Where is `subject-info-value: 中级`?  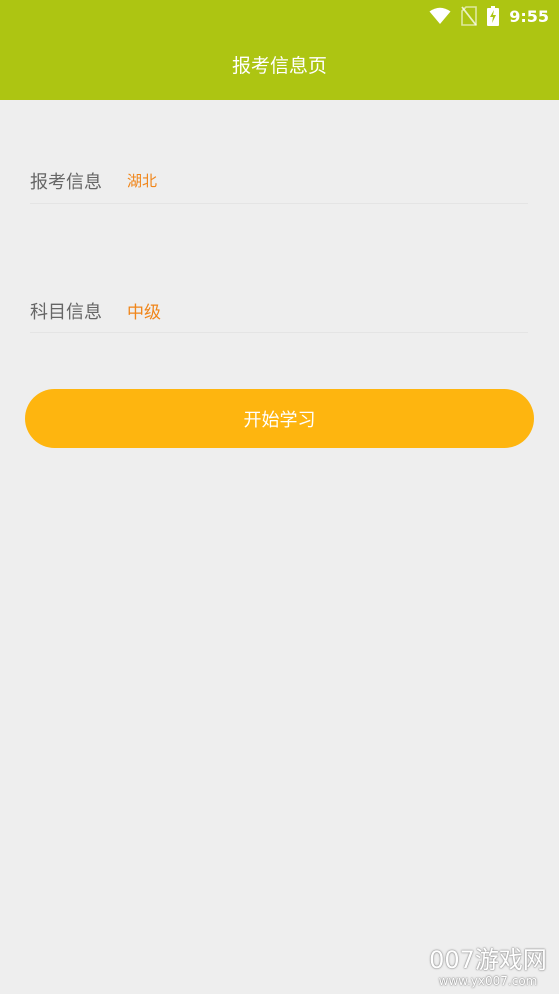
subject-info-value: 中级 is located at coordinates (144, 310).